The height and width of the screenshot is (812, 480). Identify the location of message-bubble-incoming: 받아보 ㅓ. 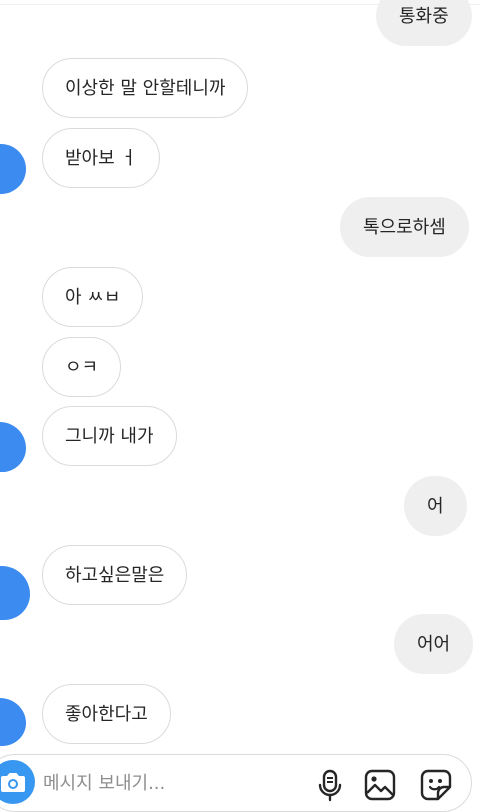
(101, 158).